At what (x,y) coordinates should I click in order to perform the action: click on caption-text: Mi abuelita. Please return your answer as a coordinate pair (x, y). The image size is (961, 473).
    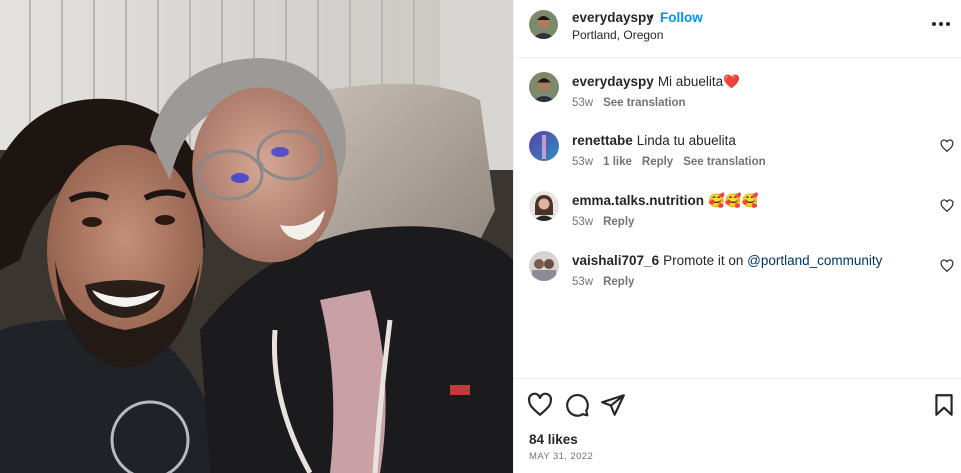
    Looking at the image, I should click on (690, 81).